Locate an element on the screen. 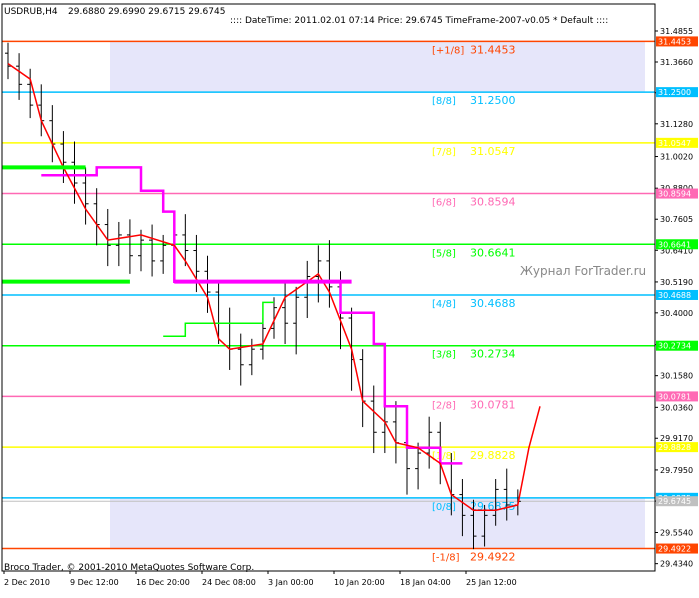 Image resolution: width=699 pixels, height=598 pixels. x-tick-label: 24 Dec 08:00 is located at coordinates (229, 582).